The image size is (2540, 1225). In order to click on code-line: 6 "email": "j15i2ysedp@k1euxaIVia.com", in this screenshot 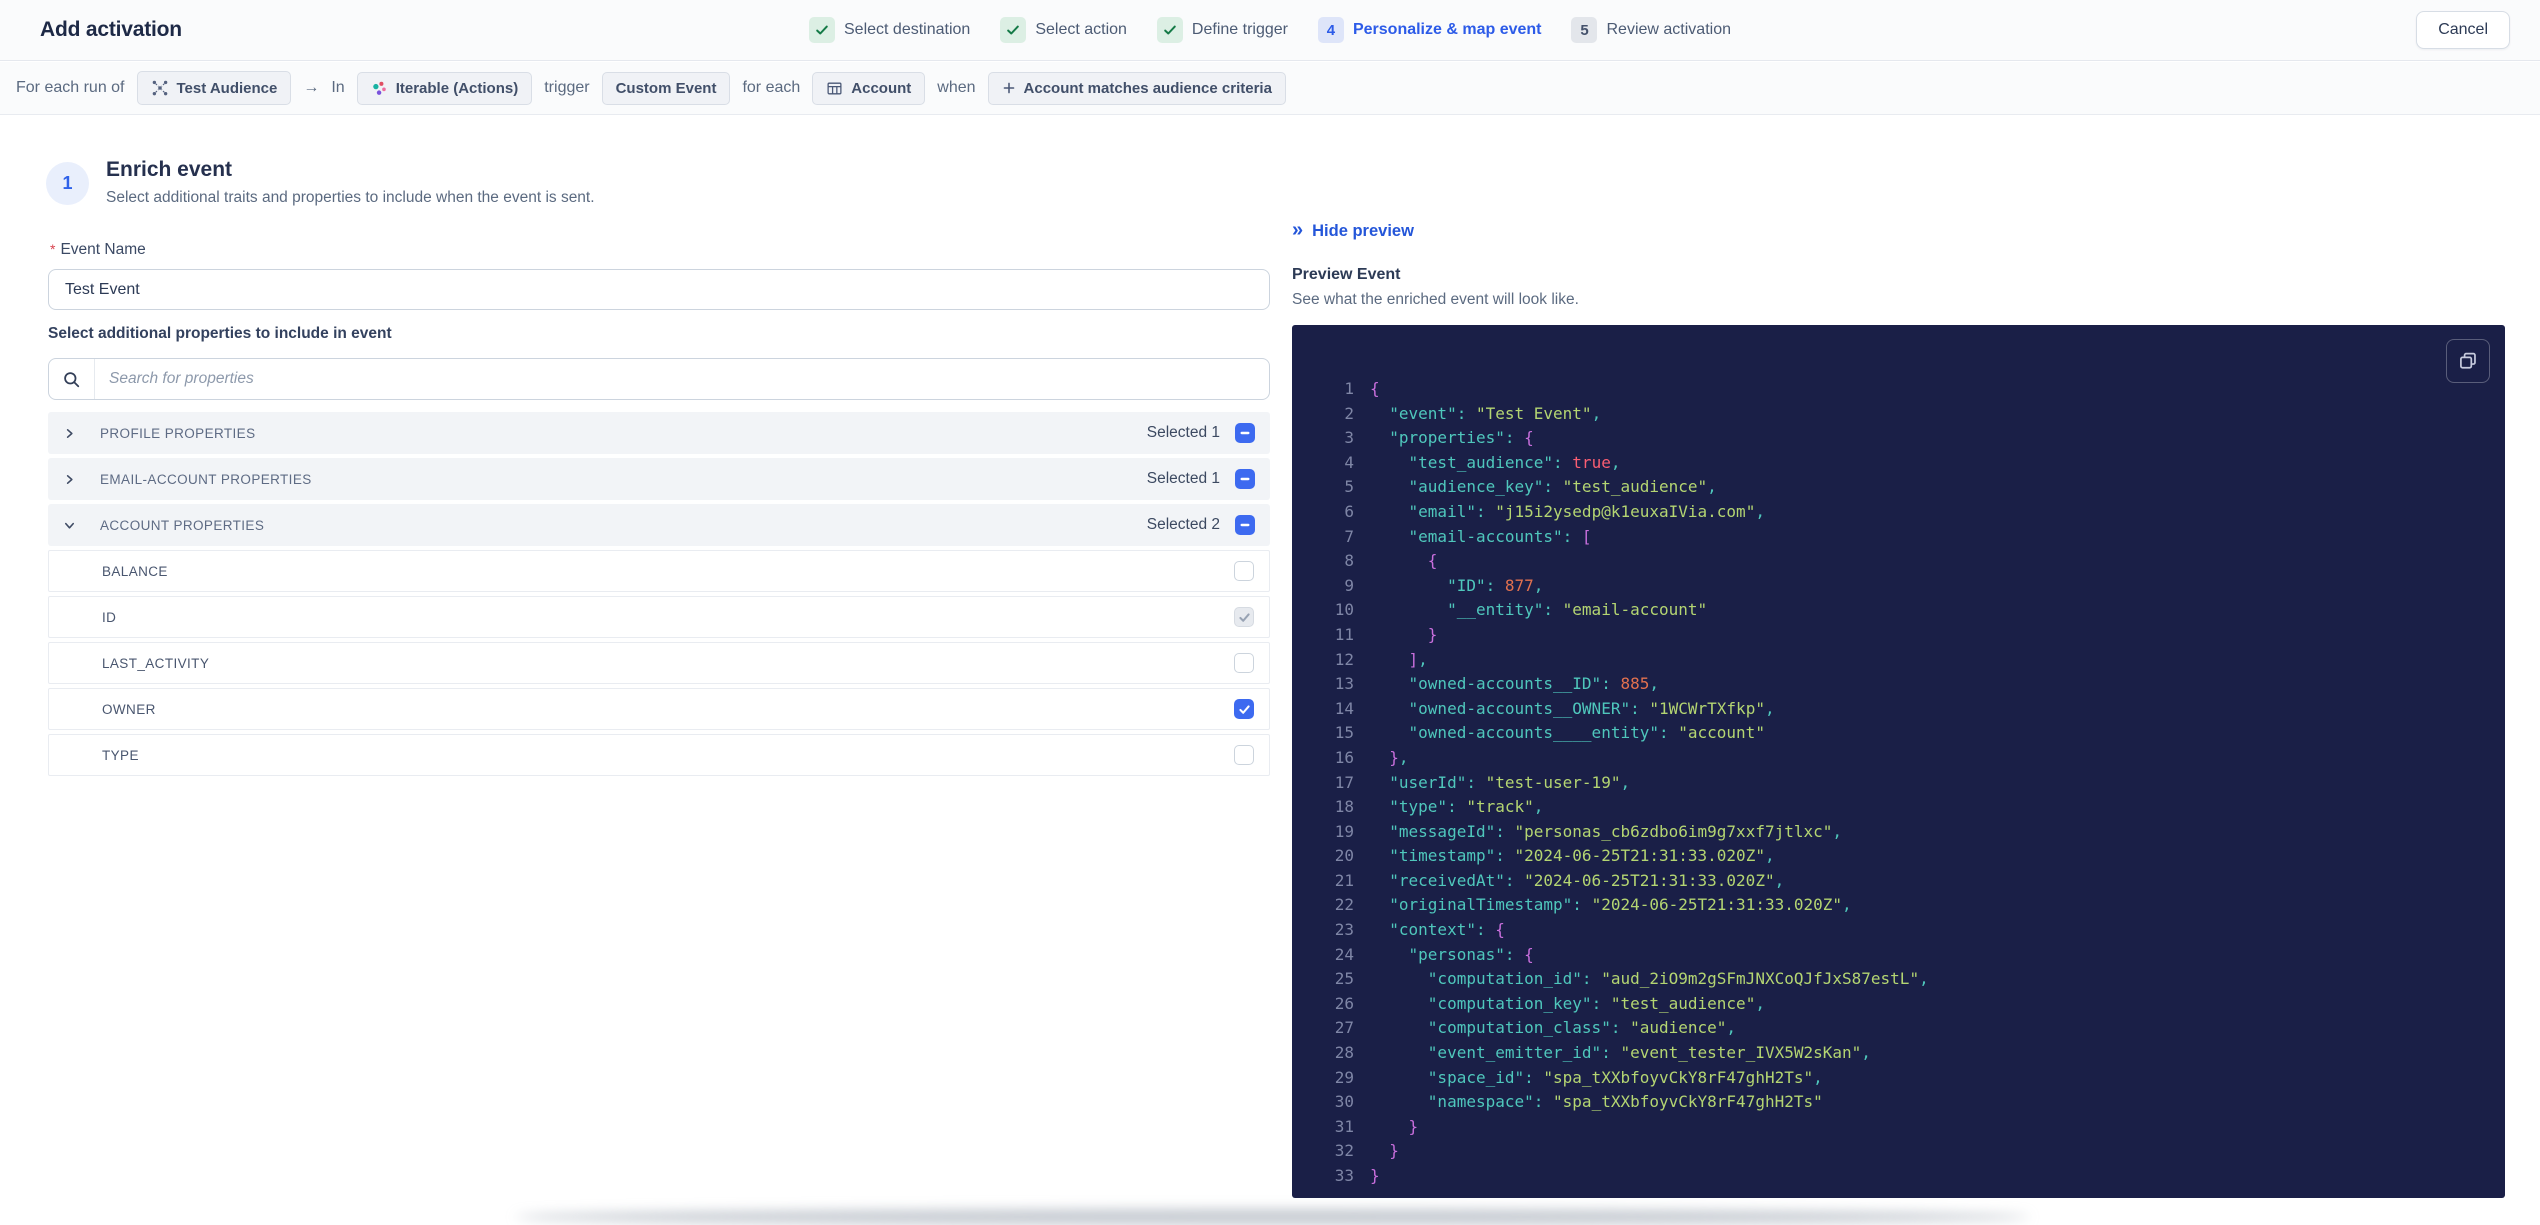, I will do `click(1898, 512)`.